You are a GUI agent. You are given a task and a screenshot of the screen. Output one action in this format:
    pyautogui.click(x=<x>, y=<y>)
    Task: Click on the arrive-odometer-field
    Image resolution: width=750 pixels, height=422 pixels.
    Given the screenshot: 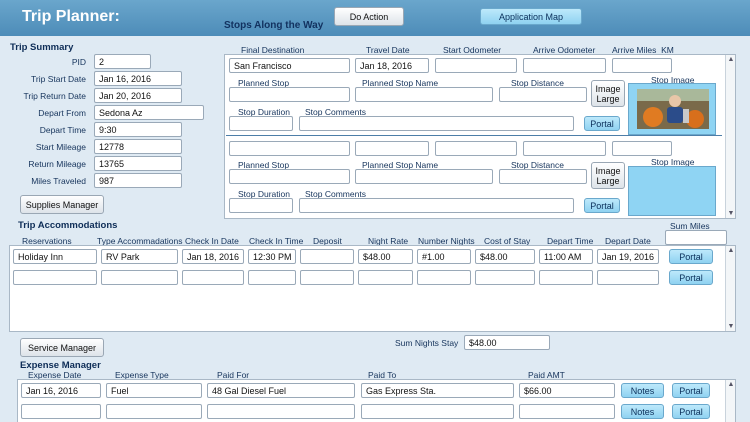 What is the action you would take?
    pyautogui.click(x=564, y=65)
    